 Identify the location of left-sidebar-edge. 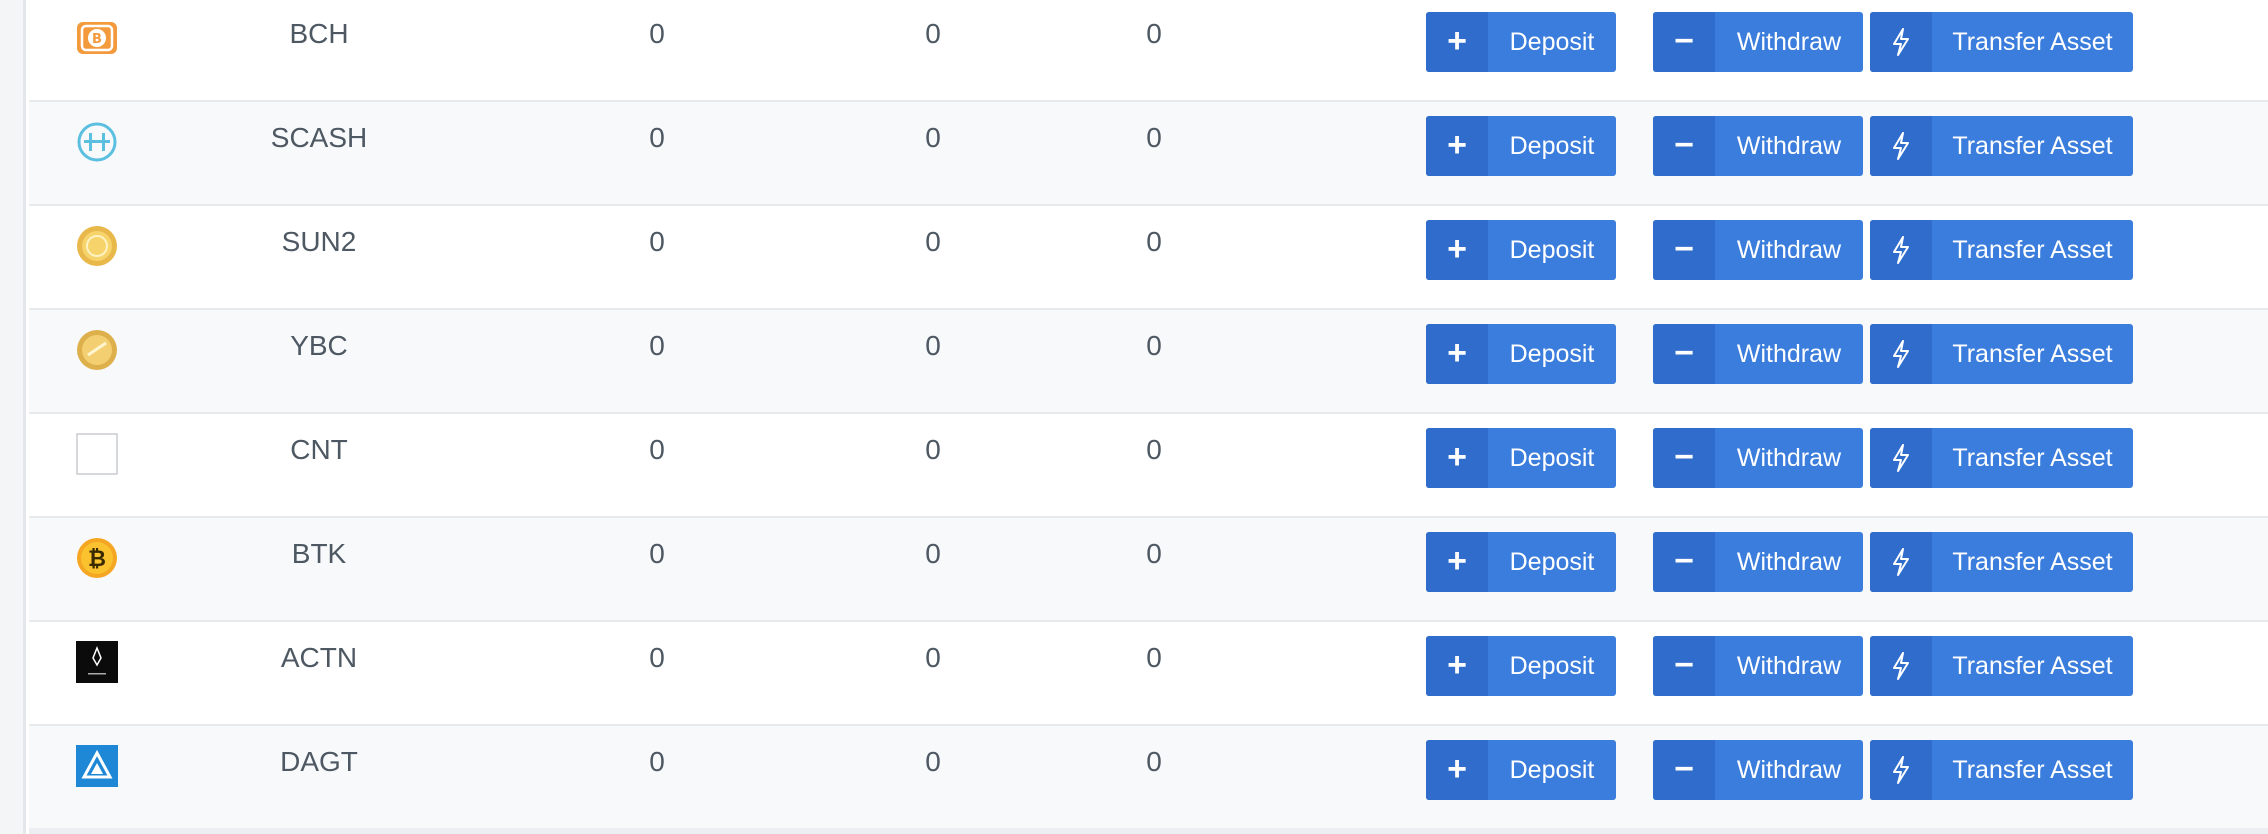
(13, 417).